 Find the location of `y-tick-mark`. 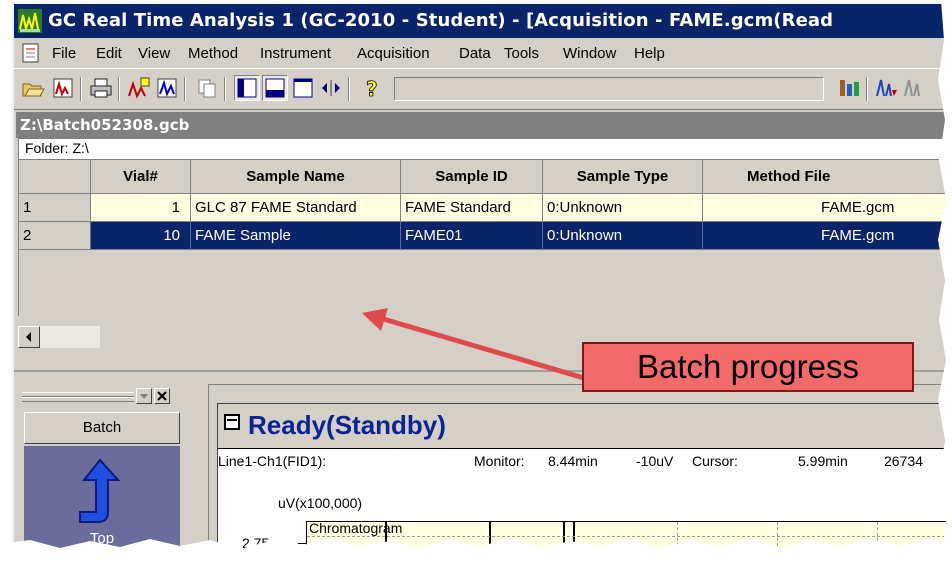

y-tick-mark is located at coordinates (302, 543).